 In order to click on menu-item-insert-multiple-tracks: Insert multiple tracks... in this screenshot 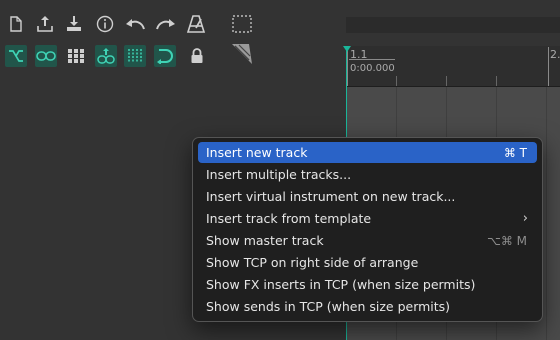, I will do `click(367, 174)`.